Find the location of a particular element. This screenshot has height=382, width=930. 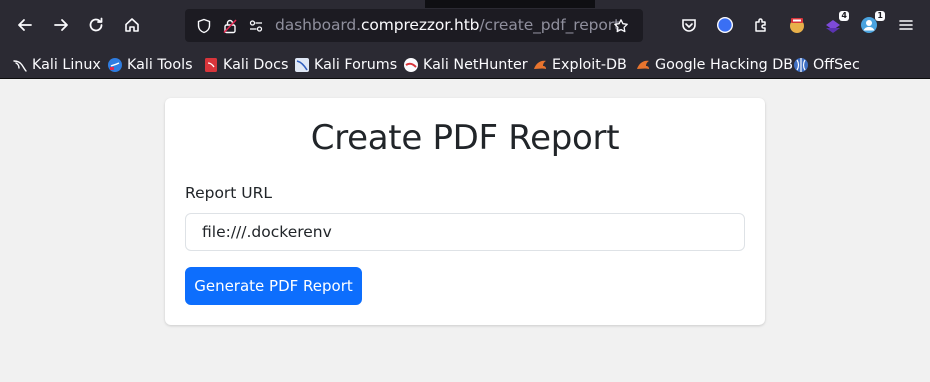

bookmark-exploit-db: Exploit-DB is located at coordinates (579, 65).